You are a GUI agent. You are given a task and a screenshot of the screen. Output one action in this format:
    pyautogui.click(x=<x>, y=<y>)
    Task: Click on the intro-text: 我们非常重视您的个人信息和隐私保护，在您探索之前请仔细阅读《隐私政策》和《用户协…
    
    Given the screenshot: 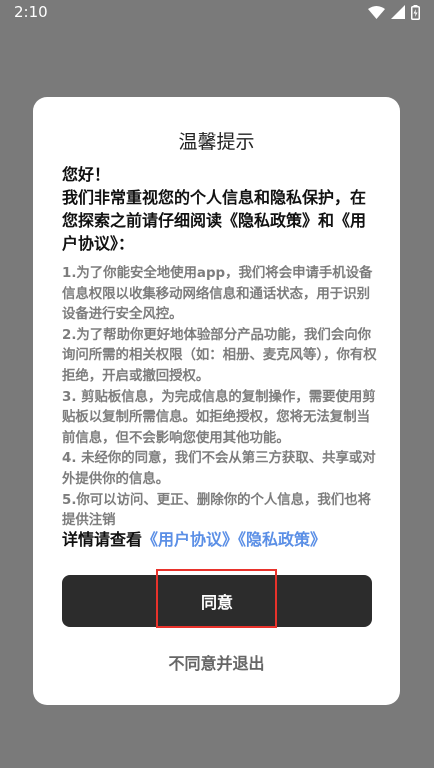 What is the action you would take?
    pyautogui.click(x=214, y=220)
    